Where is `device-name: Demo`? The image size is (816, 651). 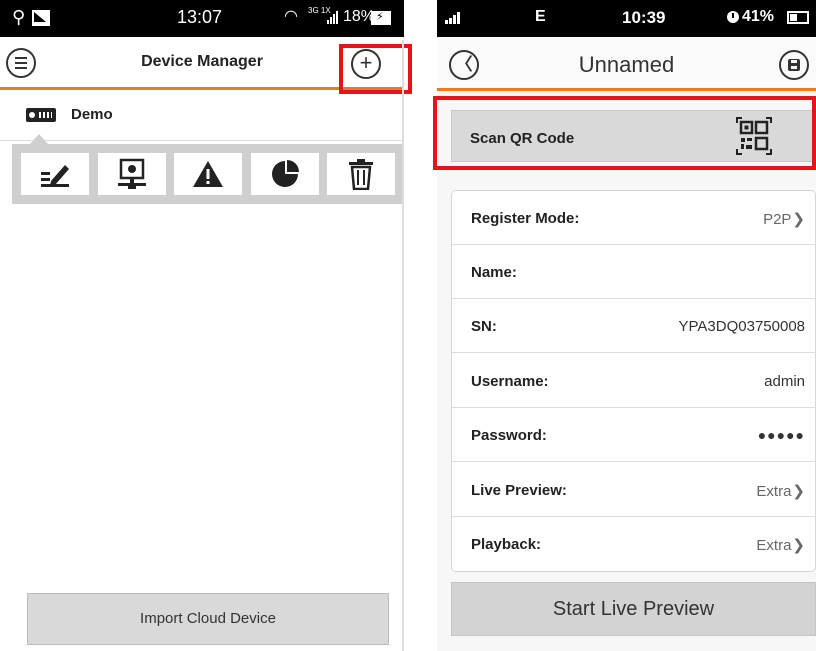 device-name: Demo is located at coordinates (92, 114).